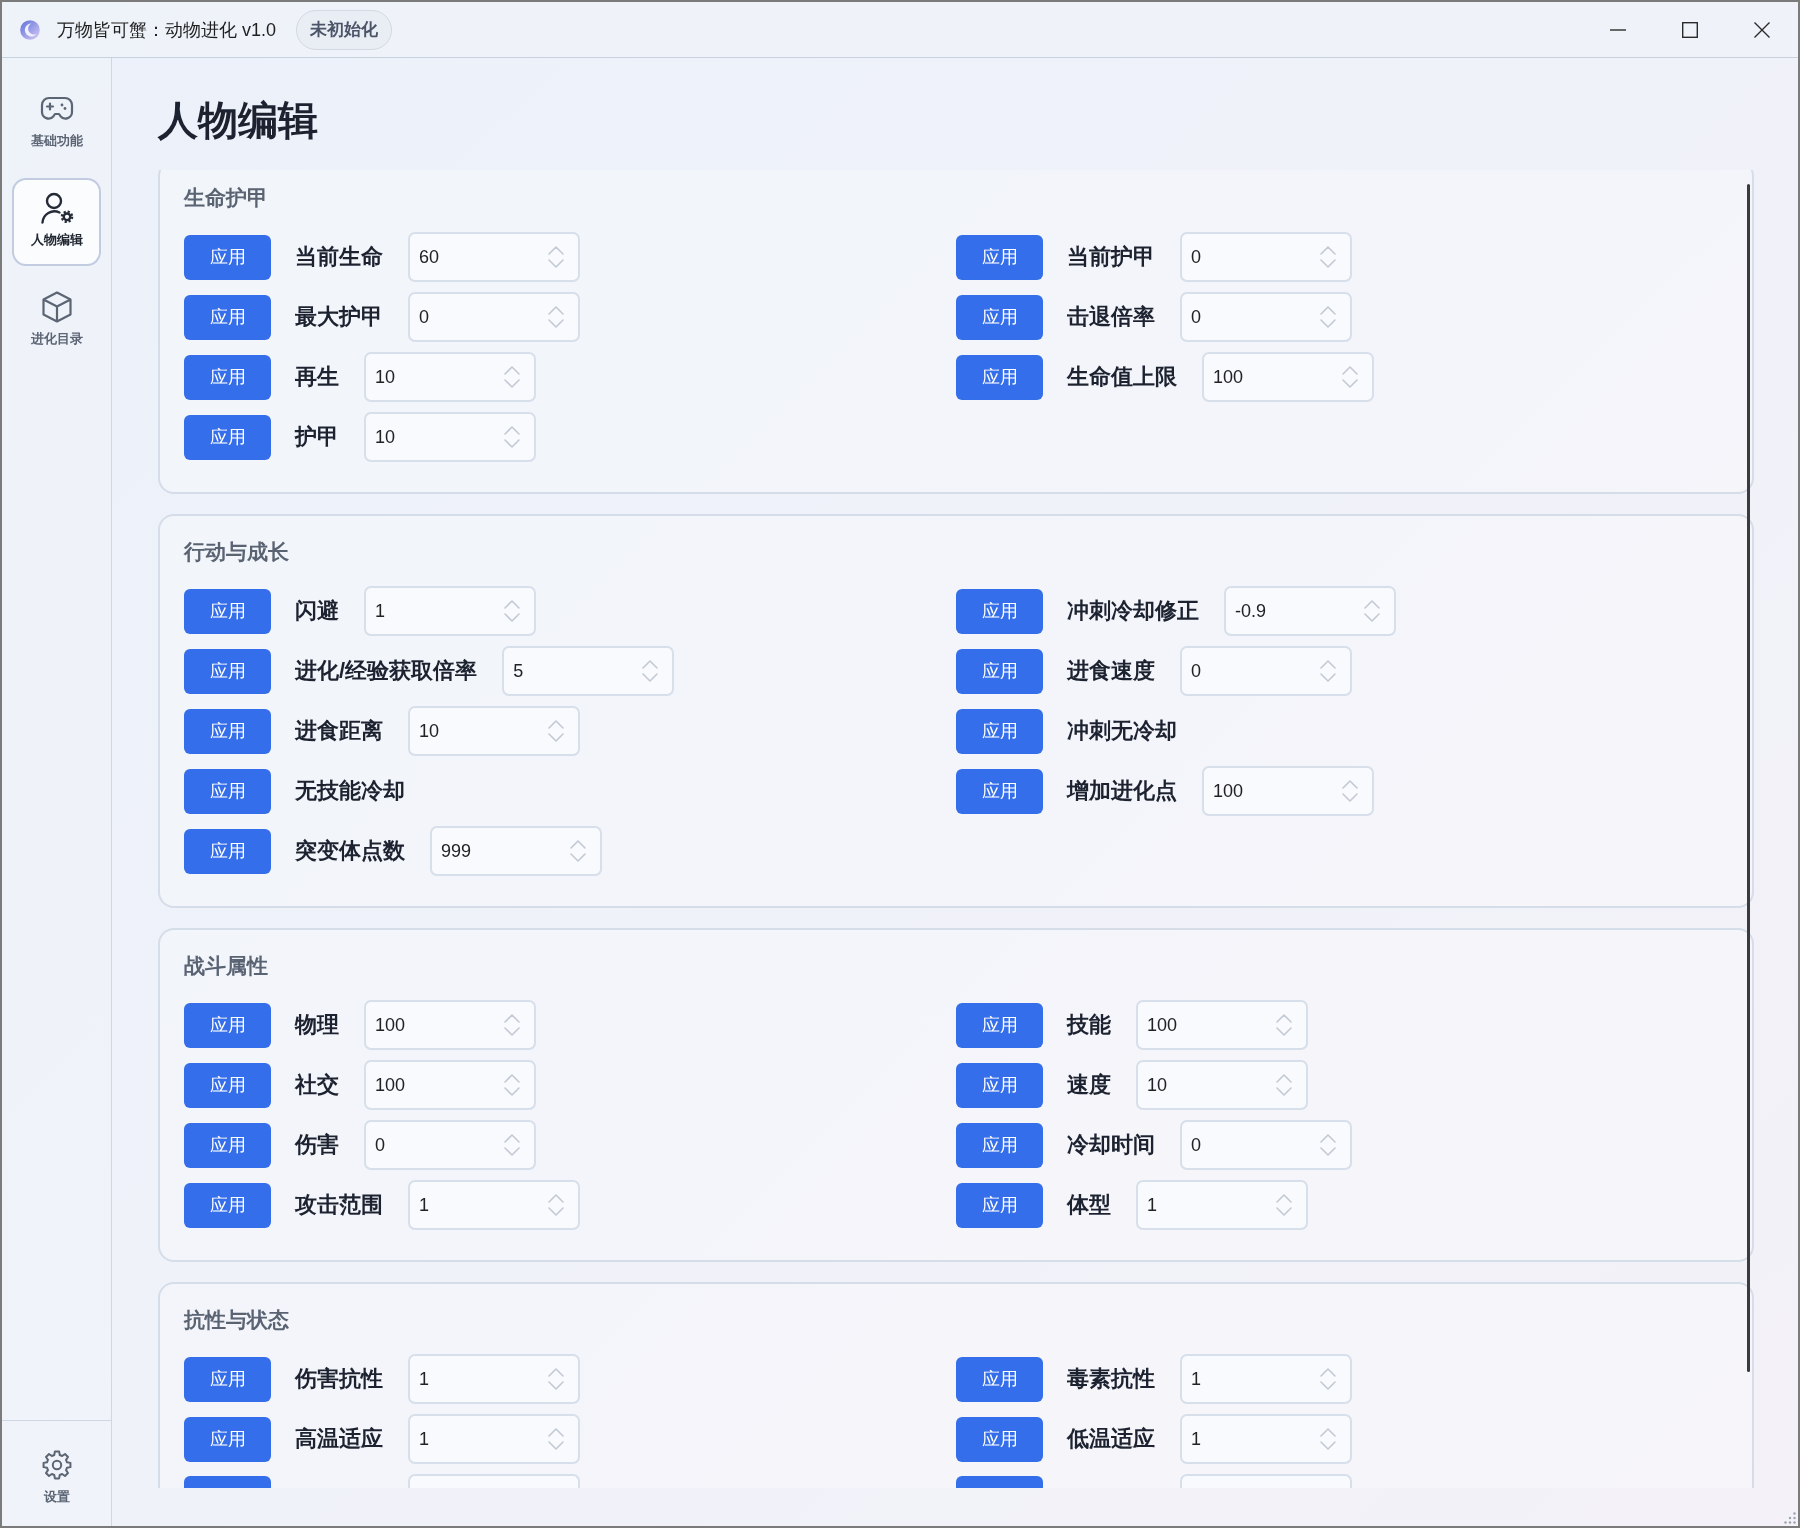 This screenshot has width=1800, height=1528. I want to click on number-field: -0.9, so click(1310, 611).